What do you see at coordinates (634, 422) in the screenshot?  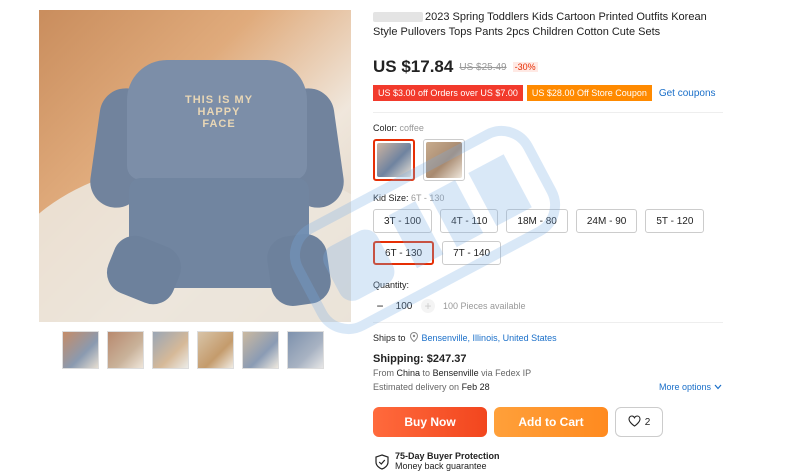 I see `heart-icon` at bounding box center [634, 422].